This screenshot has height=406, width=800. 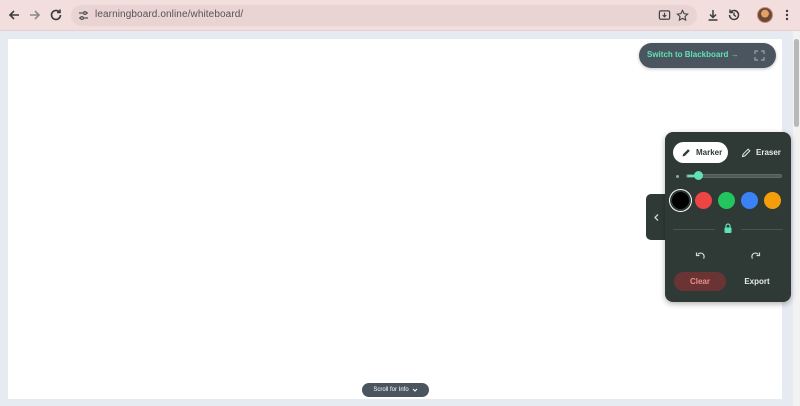 I want to click on lock-icon, so click(x=728, y=228).